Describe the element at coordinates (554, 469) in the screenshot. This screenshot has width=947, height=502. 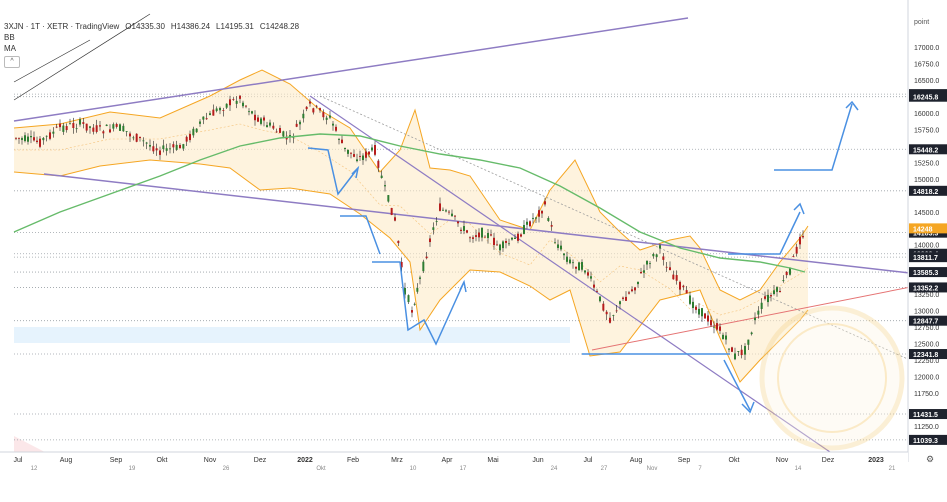
I see `time-sub-label: 24` at that location.